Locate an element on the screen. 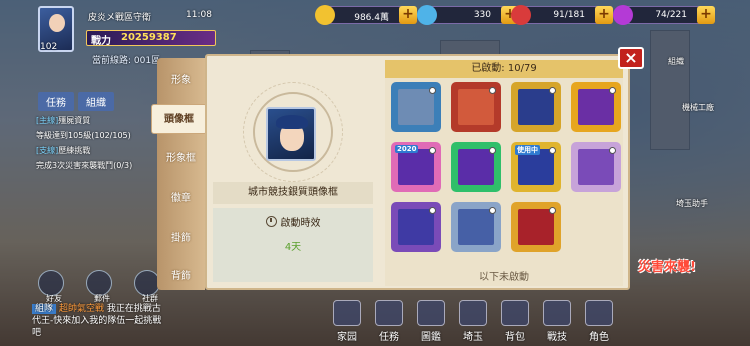 This screenshot has height=346, width=750. mail-button: 郵件 is located at coordinates (99, 286).